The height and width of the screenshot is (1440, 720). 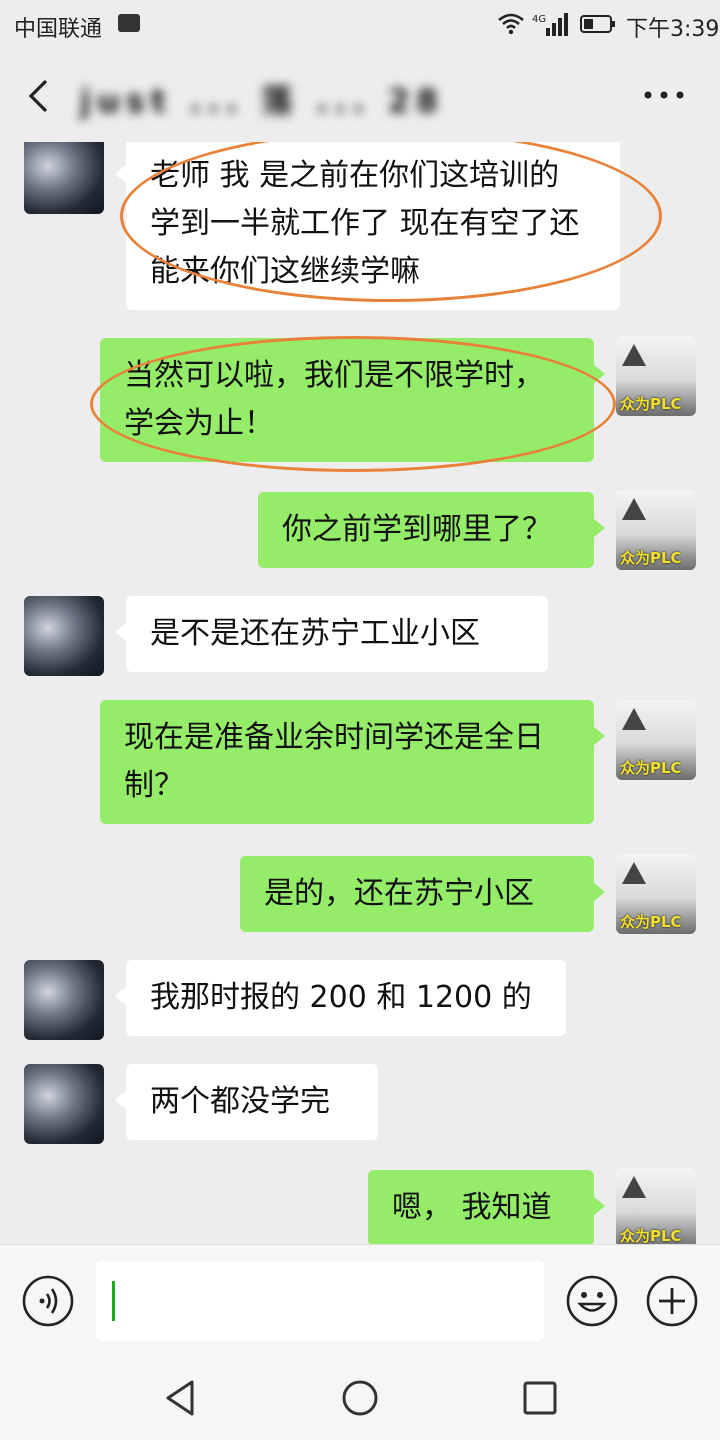 What do you see at coordinates (672, 1301) in the screenshot?
I see `plus-icon` at bounding box center [672, 1301].